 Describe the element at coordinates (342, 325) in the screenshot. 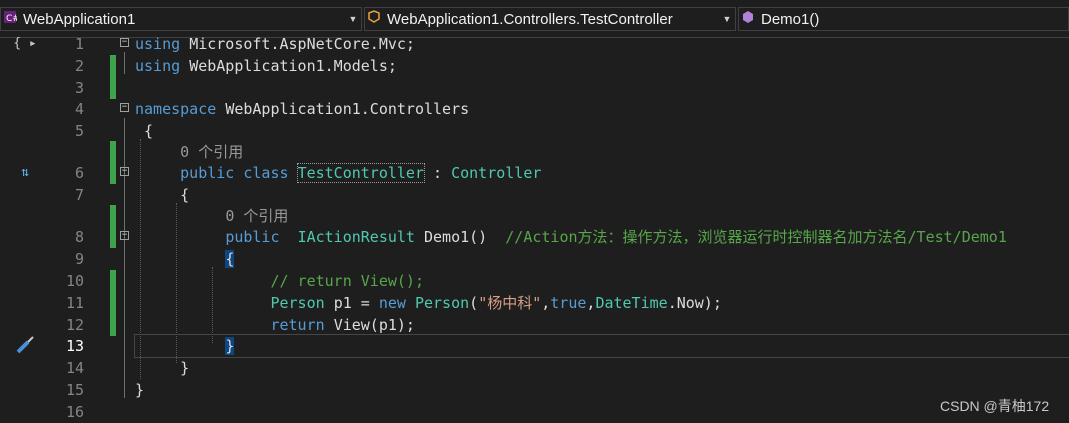

I see `code-text: return View(p1);` at that location.